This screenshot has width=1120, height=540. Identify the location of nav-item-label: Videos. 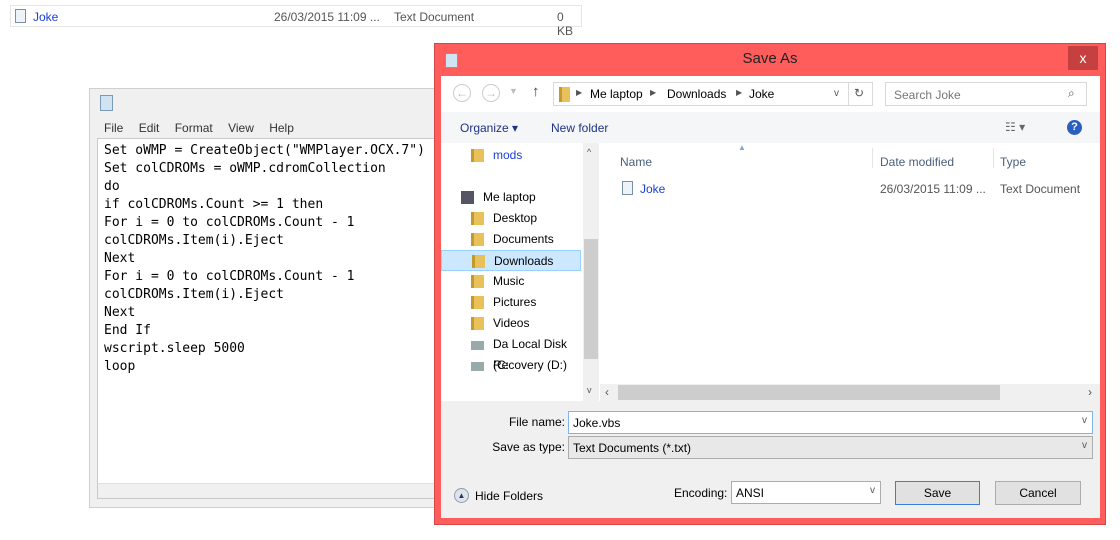
(511, 323).